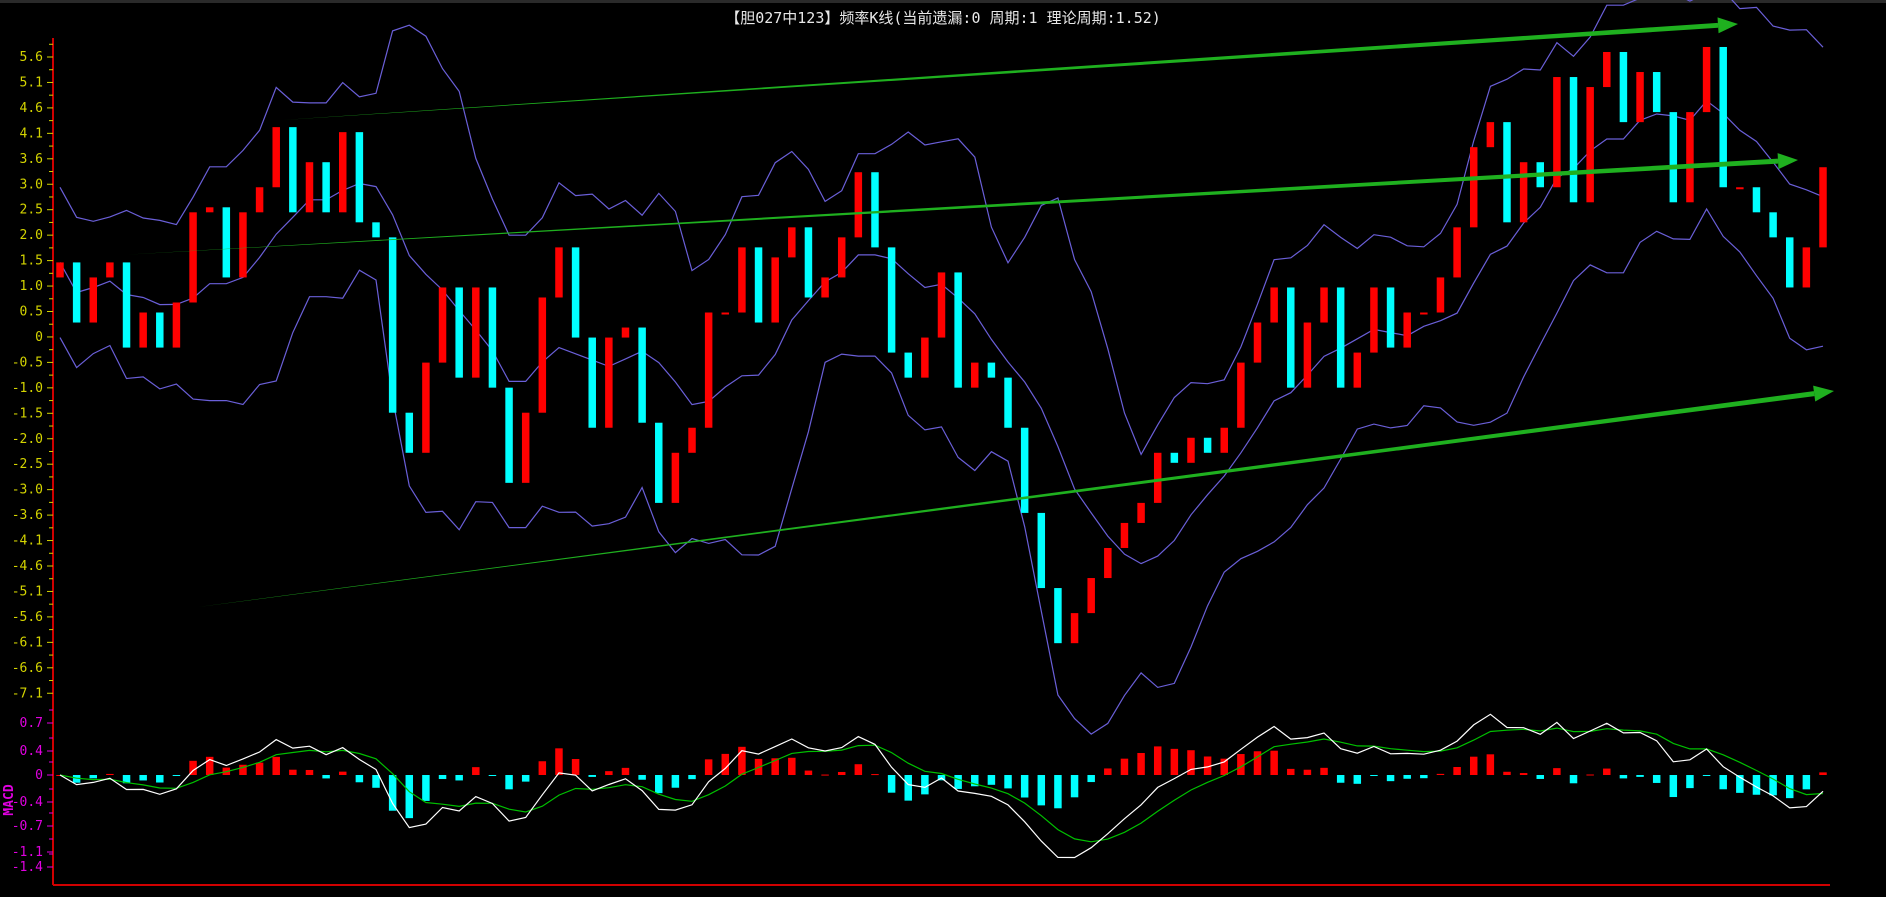 This screenshot has width=1886, height=897. What do you see at coordinates (31, 133) in the screenshot?
I see `y-tick-label: 4.1` at bounding box center [31, 133].